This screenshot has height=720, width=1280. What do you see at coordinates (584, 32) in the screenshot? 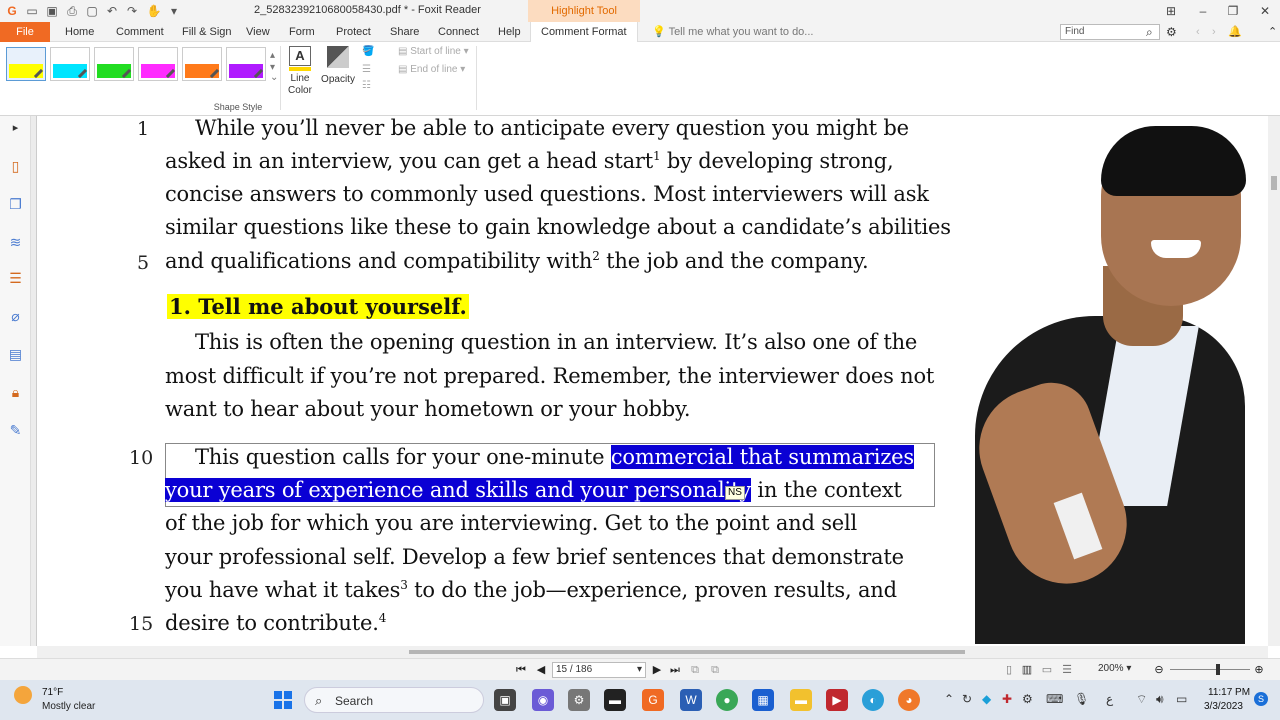
I see `tab-comment-format: Comment Format` at bounding box center [584, 32].